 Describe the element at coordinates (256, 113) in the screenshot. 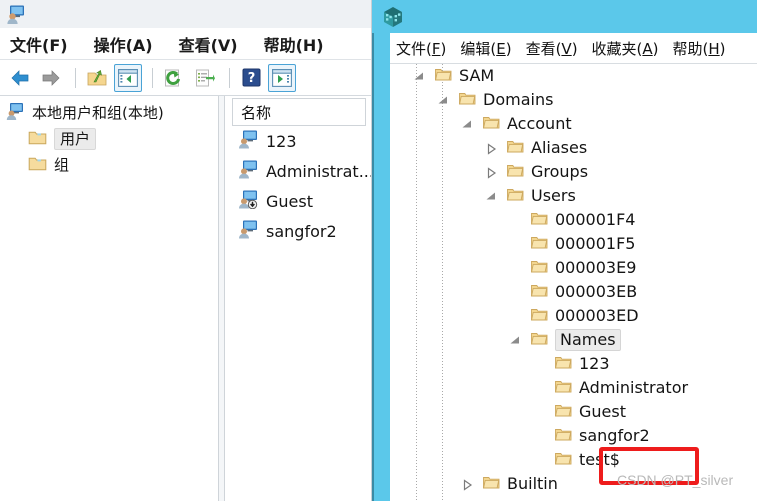

I see `column-header-name: 名称` at that location.